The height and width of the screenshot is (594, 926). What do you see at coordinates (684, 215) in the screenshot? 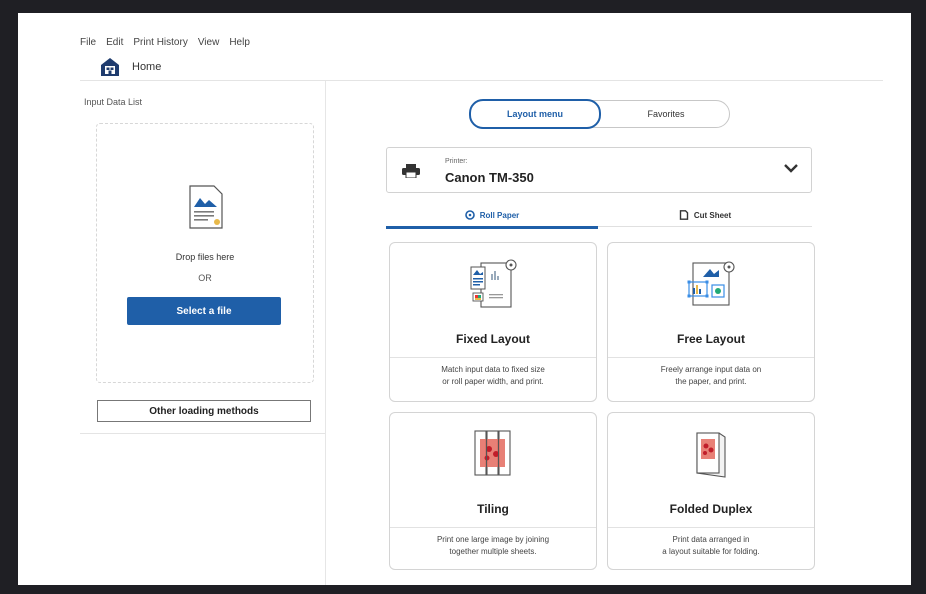
I see `cut-sheet-icon` at bounding box center [684, 215].